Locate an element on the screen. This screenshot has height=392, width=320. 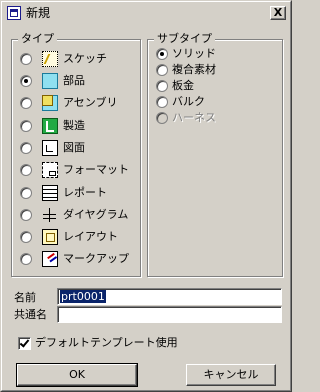
subtype-radio-composite is located at coordinates (162, 70).